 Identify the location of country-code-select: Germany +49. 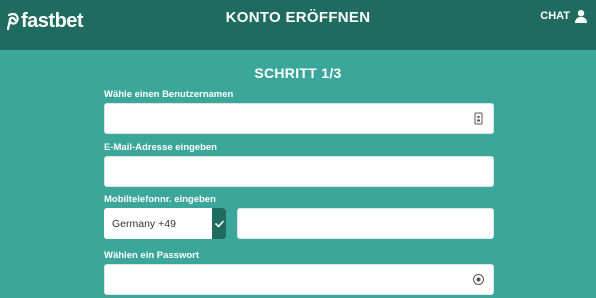
(165, 223).